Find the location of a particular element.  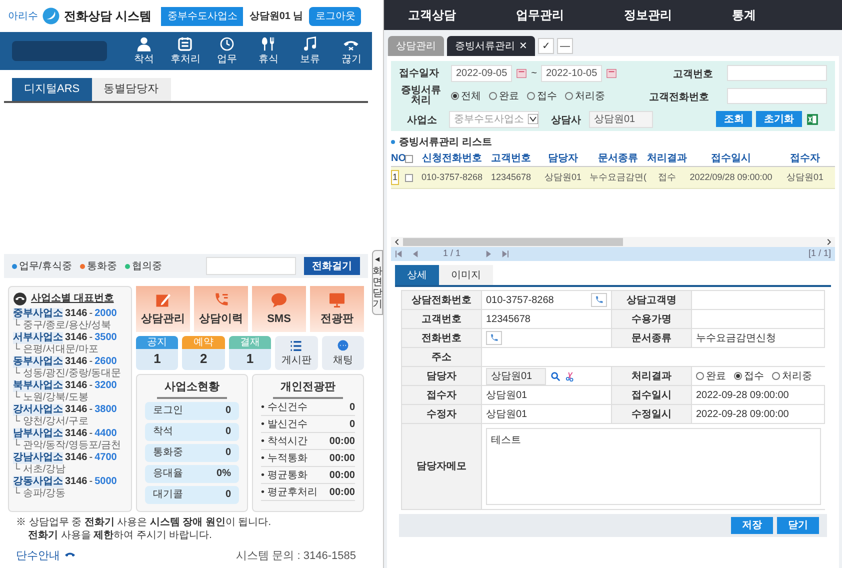

logout-button: 로그아웃 is located at coordinates (335, 16).